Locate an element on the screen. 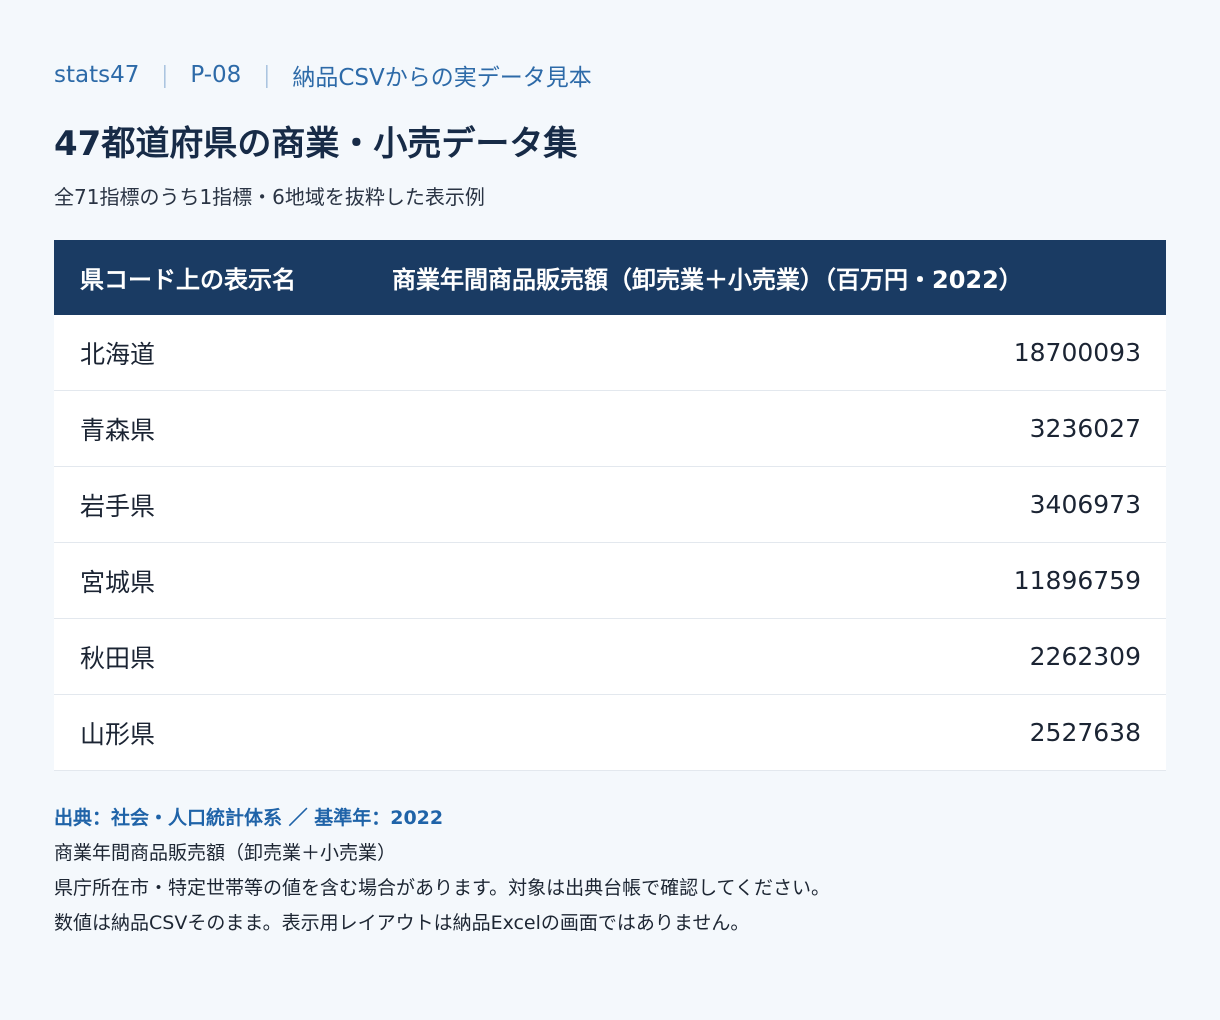 The height and width of the screenshot is (1020, 1220). breadcrumb-site: stats47 is located at coordinates (96, 75).